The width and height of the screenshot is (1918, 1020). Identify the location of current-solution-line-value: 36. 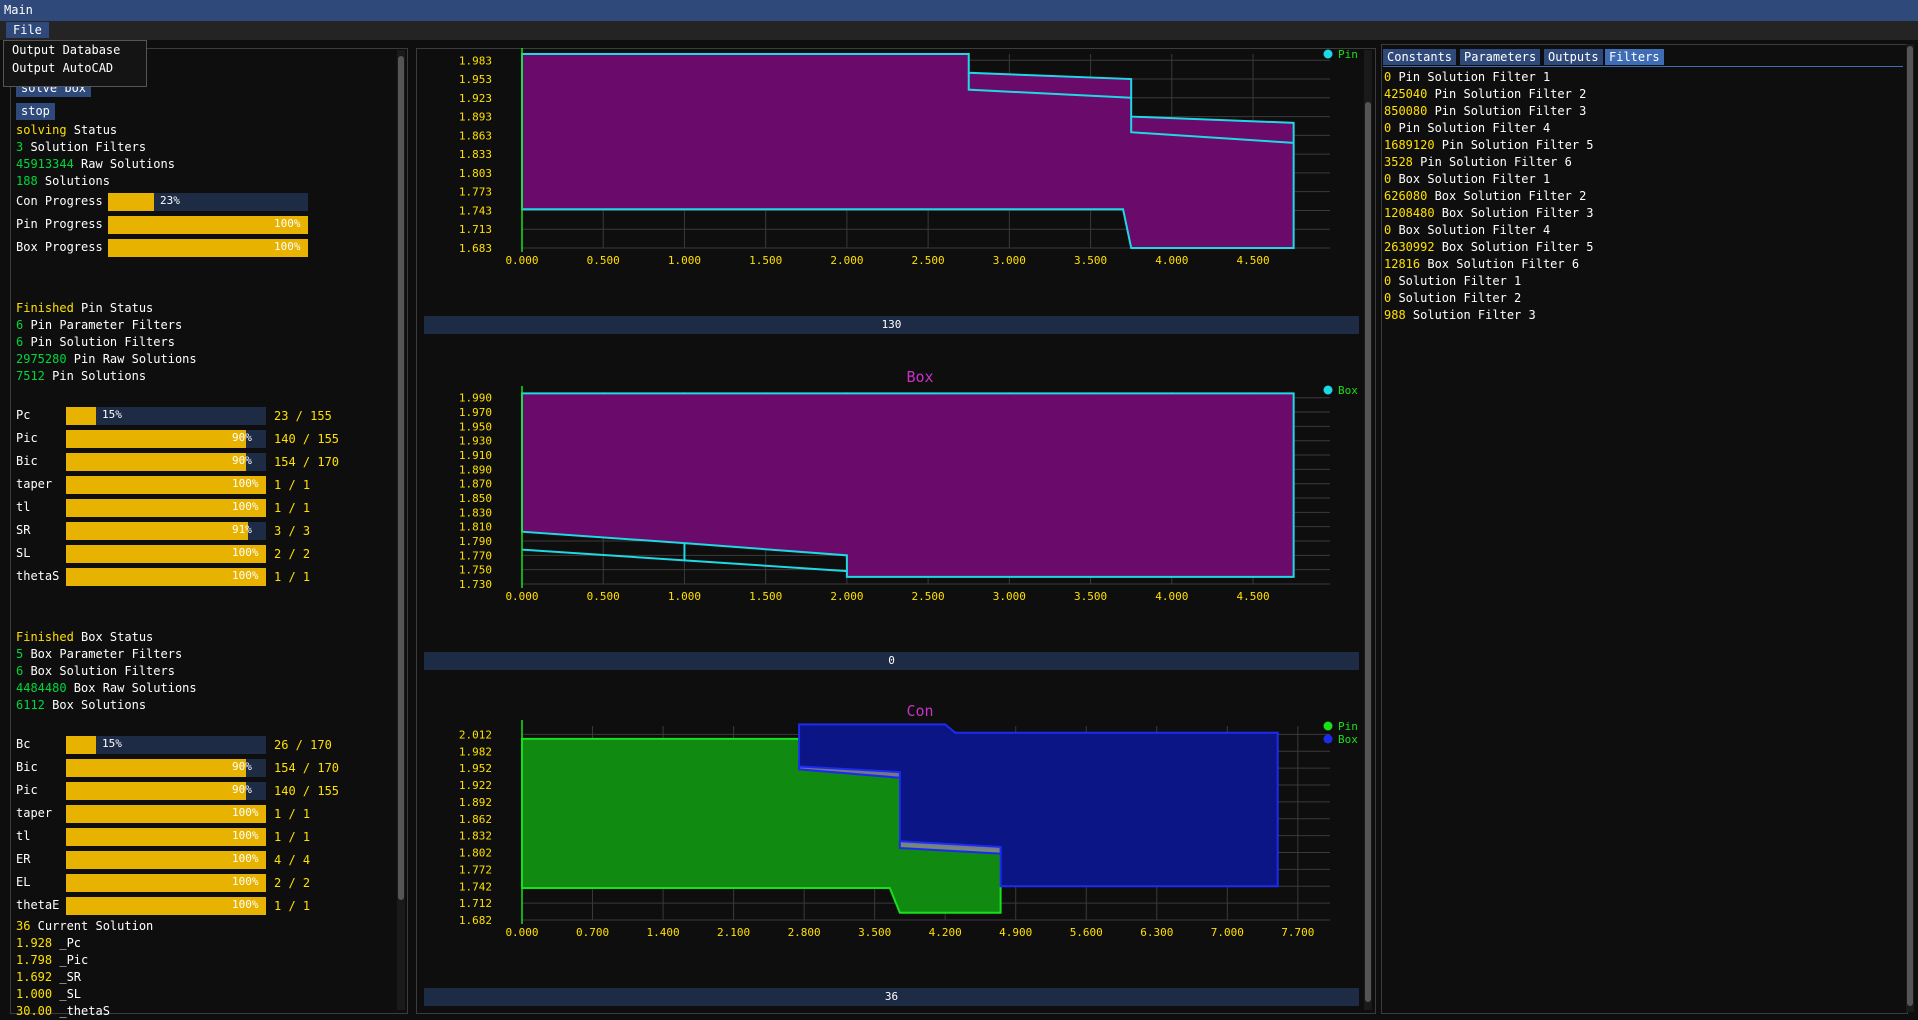
(23, 926).